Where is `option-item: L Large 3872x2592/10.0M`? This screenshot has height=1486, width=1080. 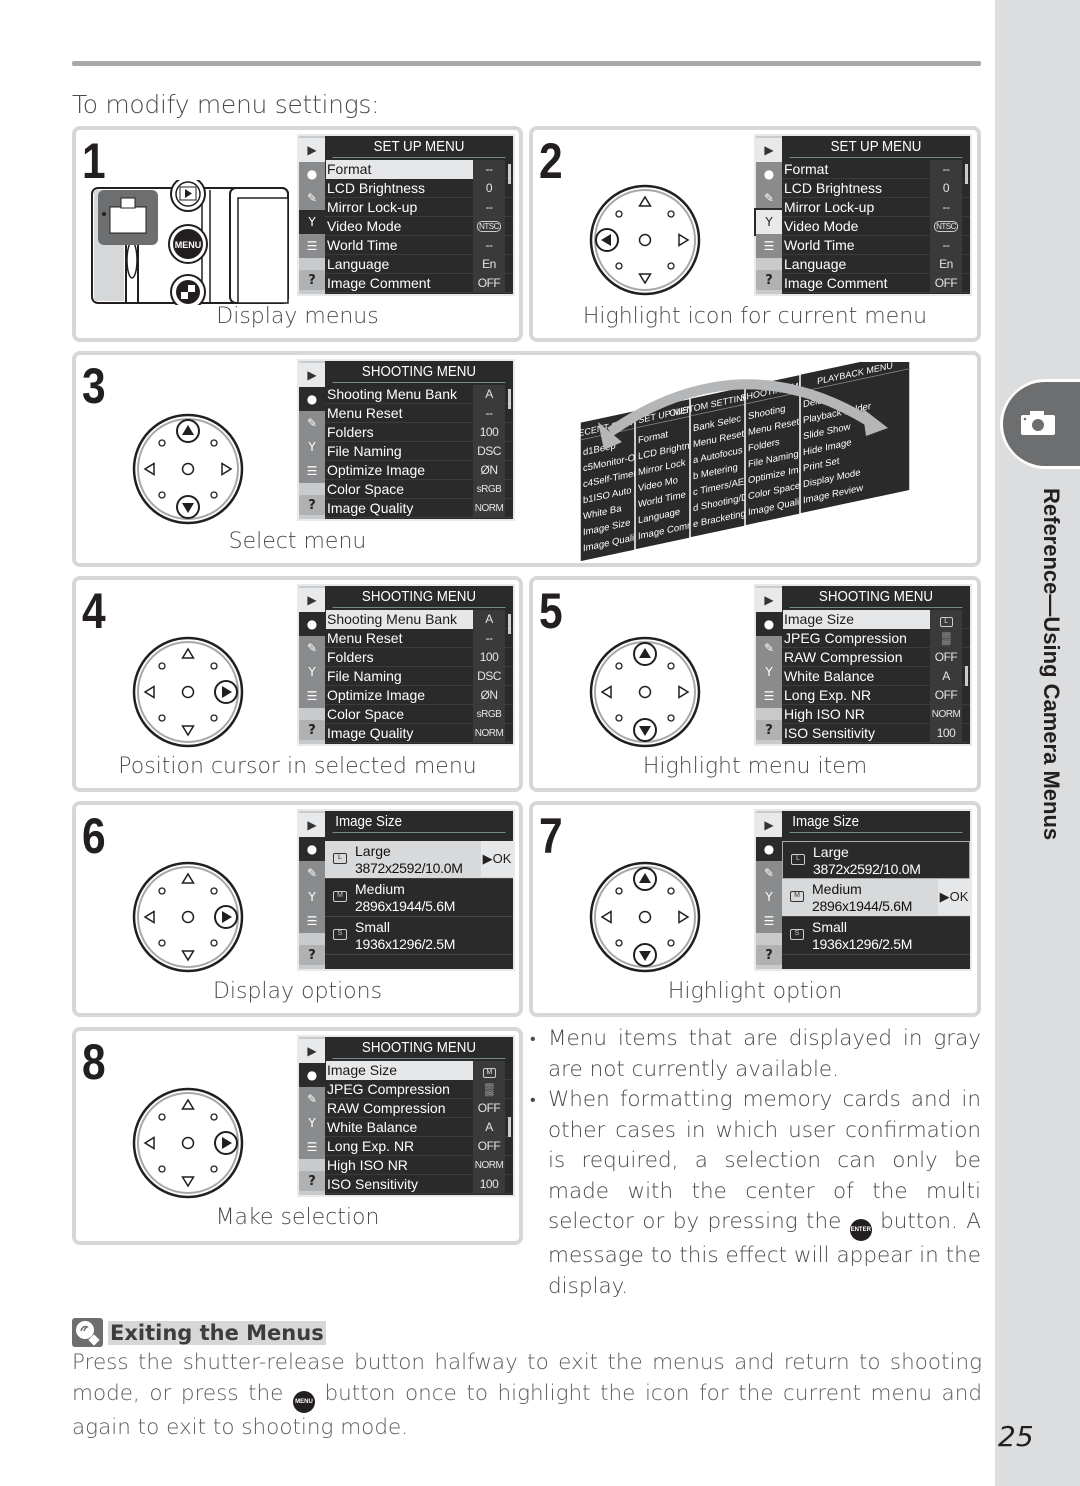 option-item: L Large 3872x2592/10.0M is located at coordinates (876, 860).